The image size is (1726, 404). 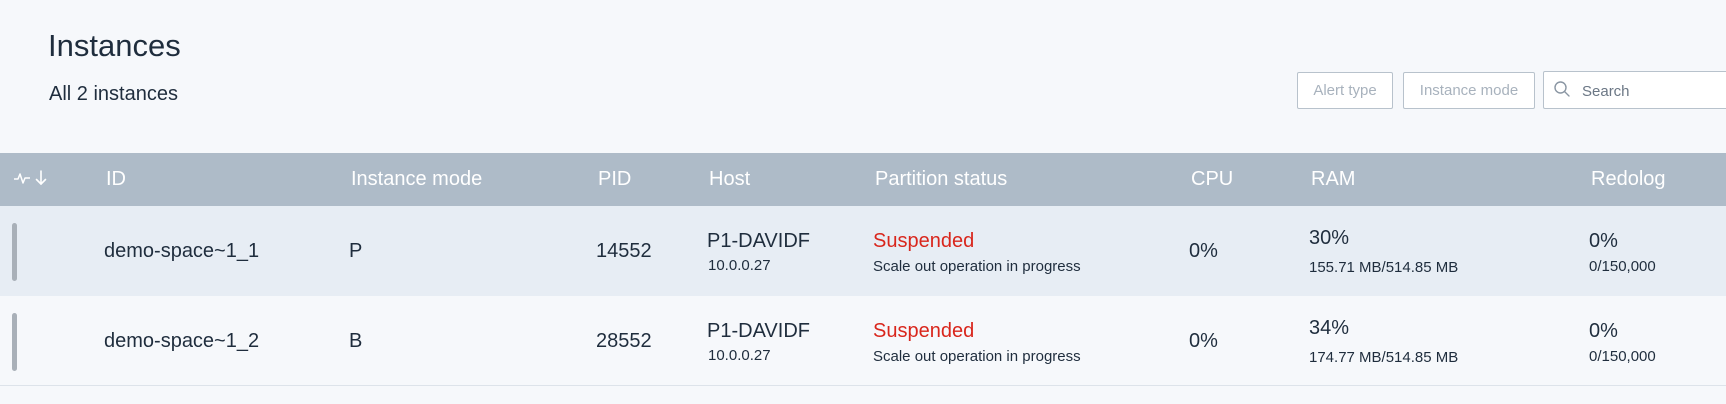 I want to click on instance-count: All 2 instances, so click(x=113, y=94).